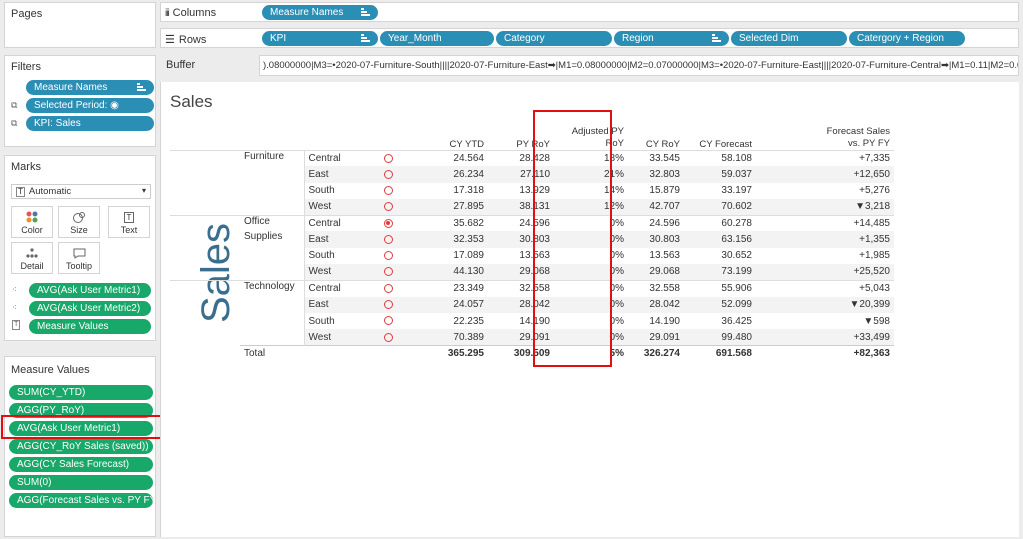  What do you see at coordinates (90, 326) in the screenshot?
I see `marks-field-measure-values: Measure Values` at bounding box center [90, 326].